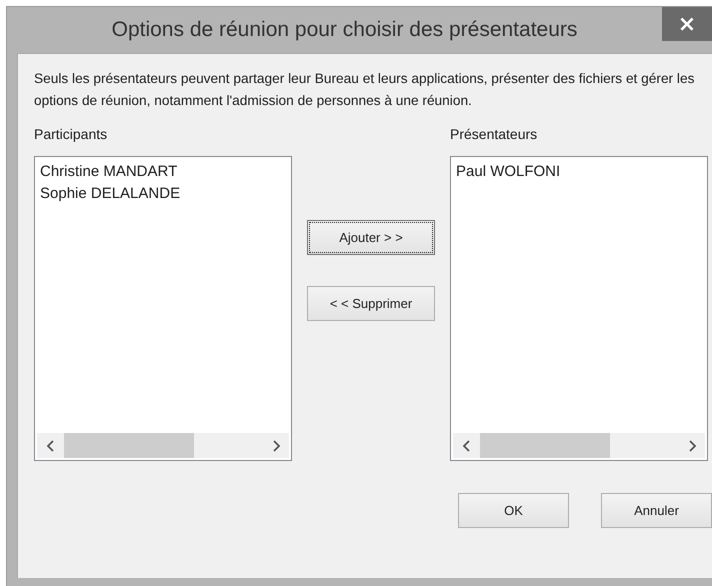 The height and width of the screenshot is (586, 712). What do you see at coordinates (579, 172) in the screenshot?
I see `list-item: Paul WOLFONI` at bounding box center [579, 172].